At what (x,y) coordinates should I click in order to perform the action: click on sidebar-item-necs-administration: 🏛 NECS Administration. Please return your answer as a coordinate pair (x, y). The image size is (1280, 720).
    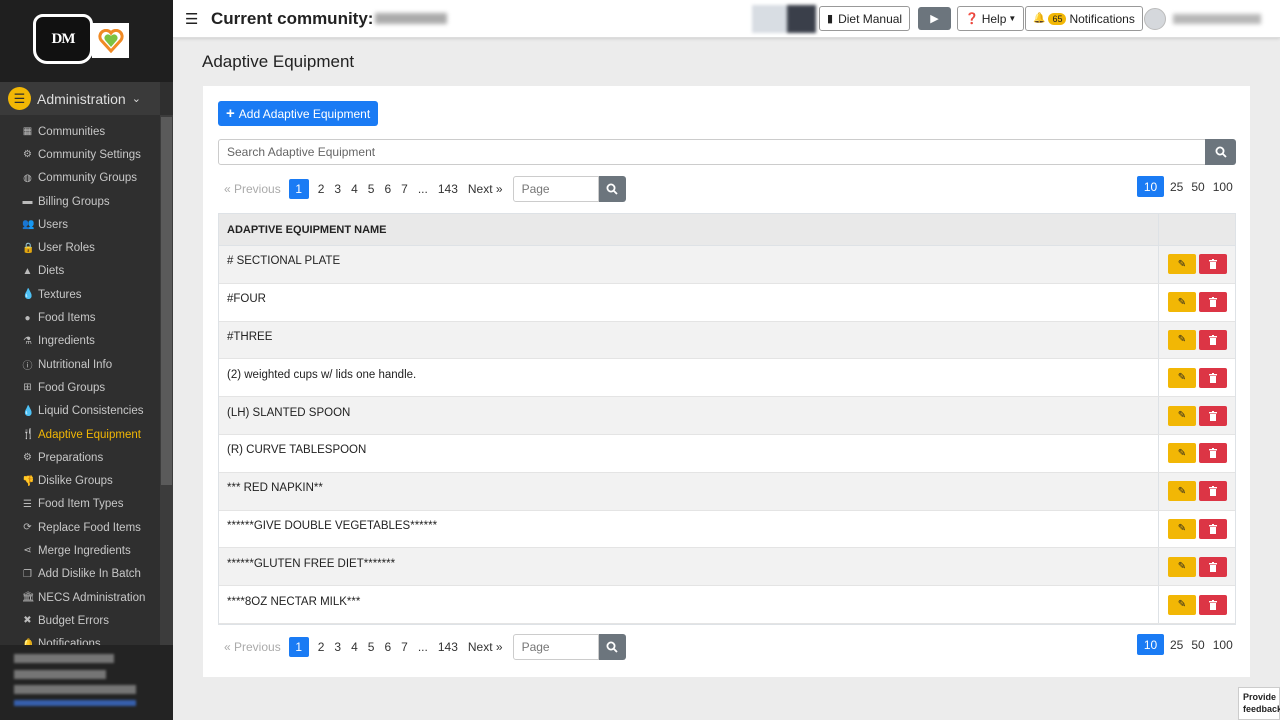
    Looking at the image, I should click on (80, 597).